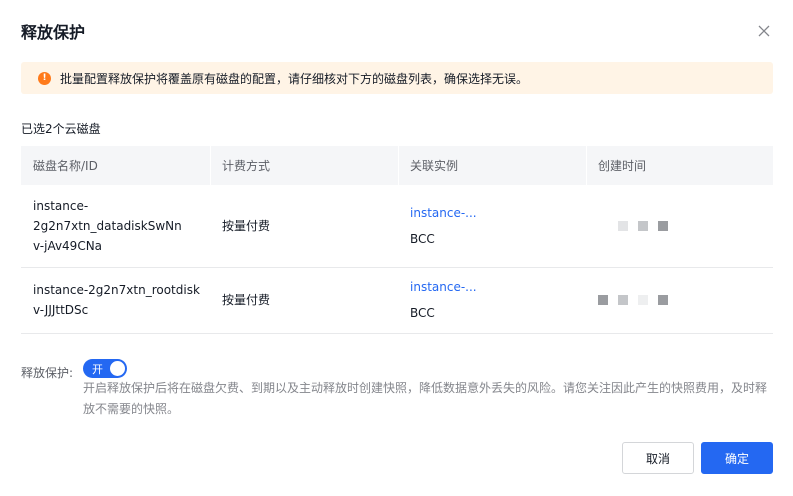 This screenshot has width=793, height=496. Describe the element at coordinates (61, 205) in the screenshot. I see `disk-name-line: instance-` at that location.